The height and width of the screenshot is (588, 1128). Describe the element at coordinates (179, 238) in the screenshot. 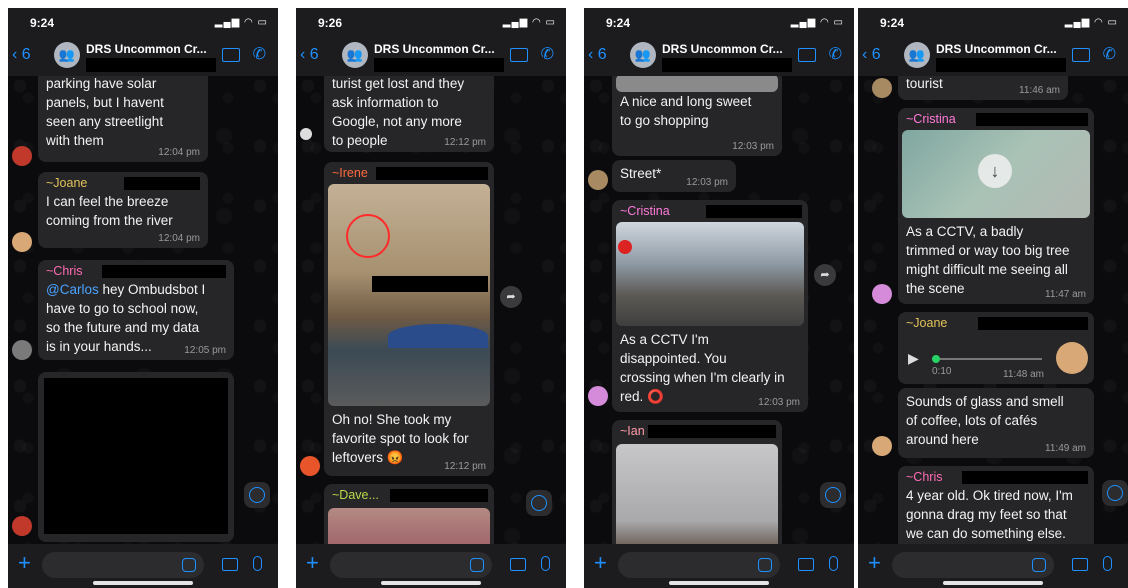

I see `message-time: 12:04 pm` at that location.